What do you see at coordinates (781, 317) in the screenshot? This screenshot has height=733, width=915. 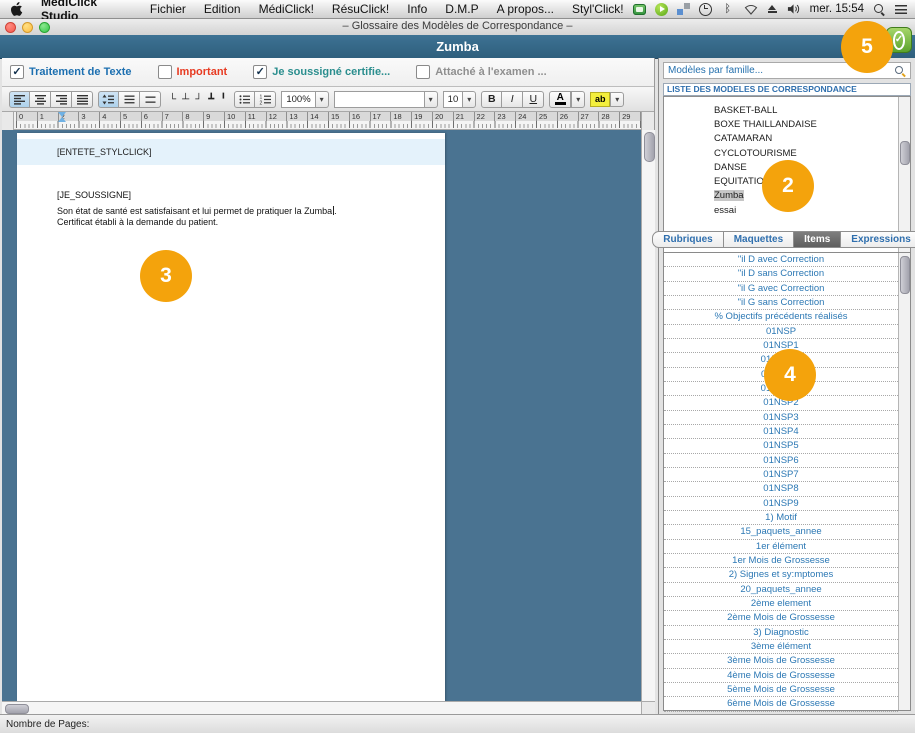 I see `item-list-row: % Objectifs précédents réalisés` at bounding box center [781, 317].